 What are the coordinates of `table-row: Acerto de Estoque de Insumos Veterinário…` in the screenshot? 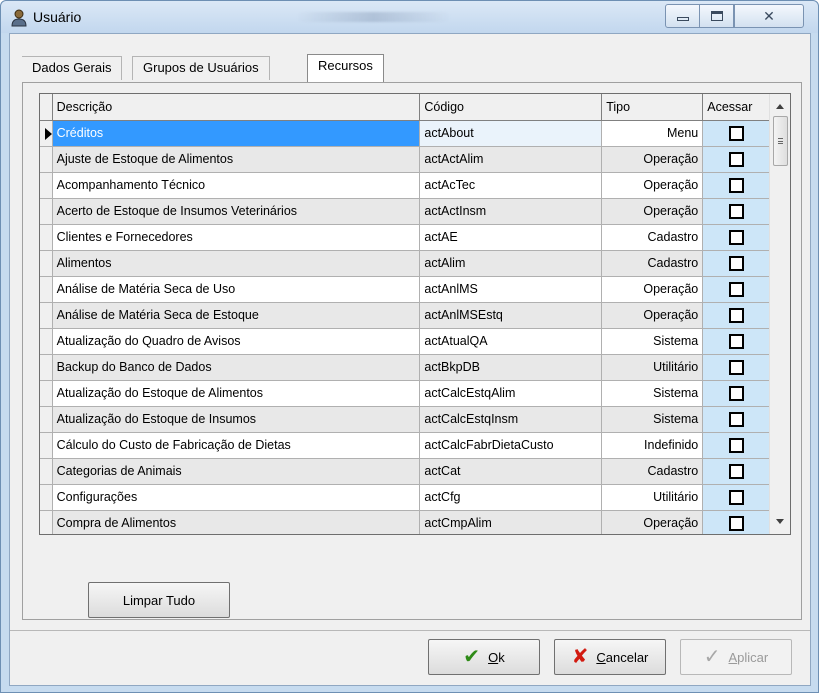 It's located at (405, 211).